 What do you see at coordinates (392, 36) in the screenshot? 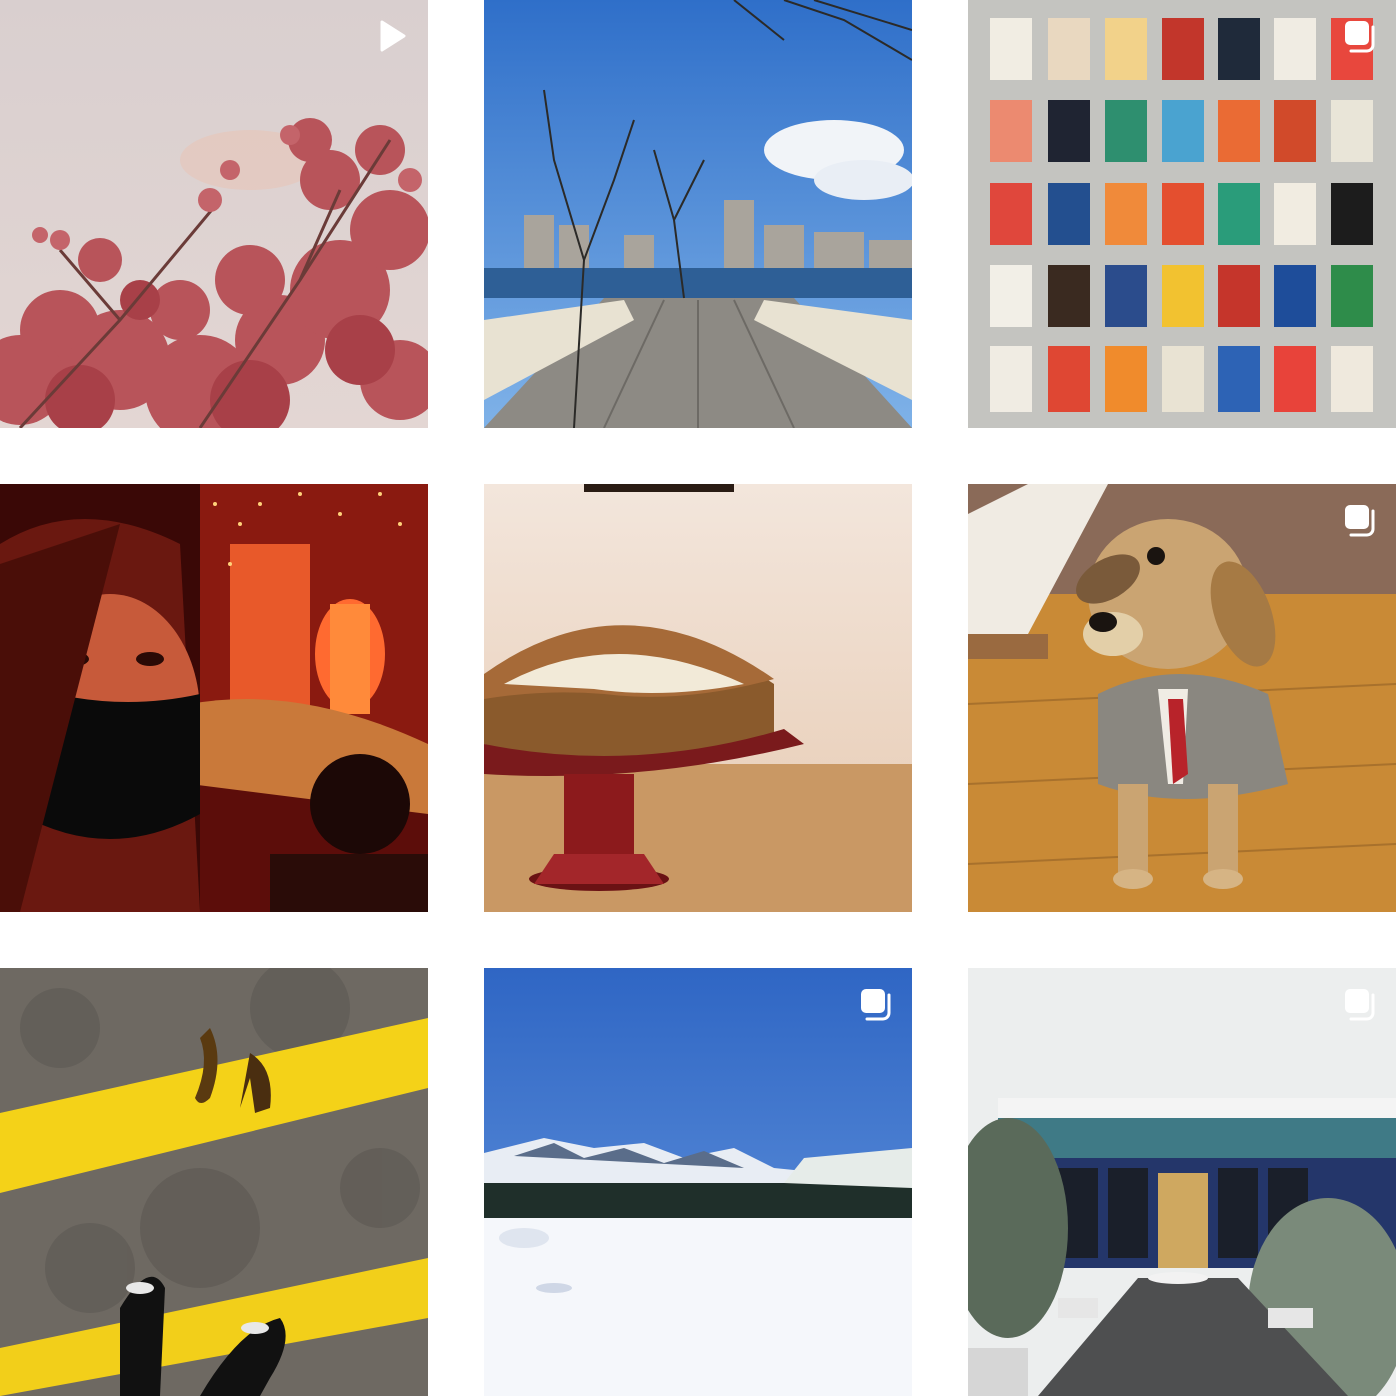
I see `play-icon` at bounding box center [392, 36].